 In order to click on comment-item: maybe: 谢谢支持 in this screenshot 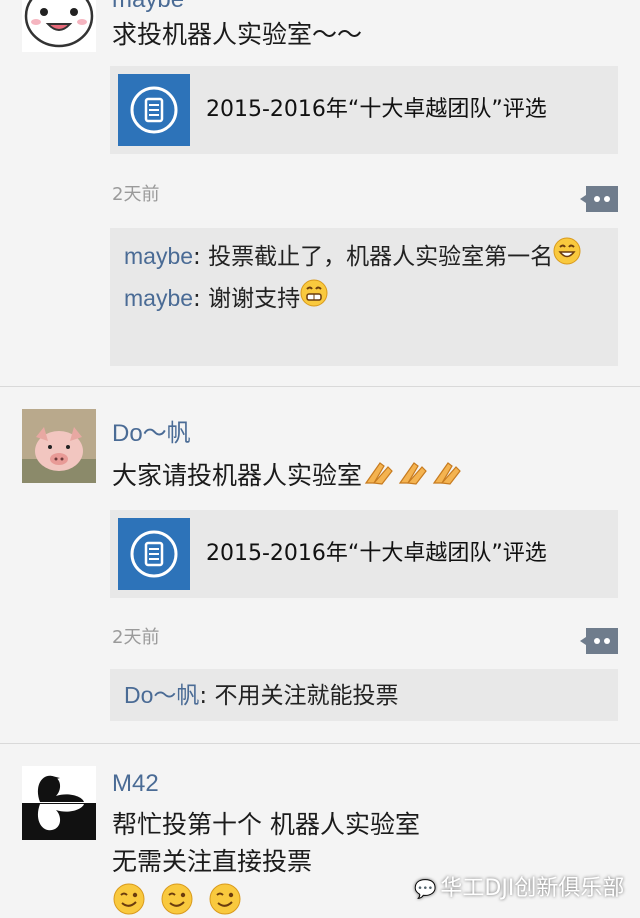, I will do `click(364, 299)`.